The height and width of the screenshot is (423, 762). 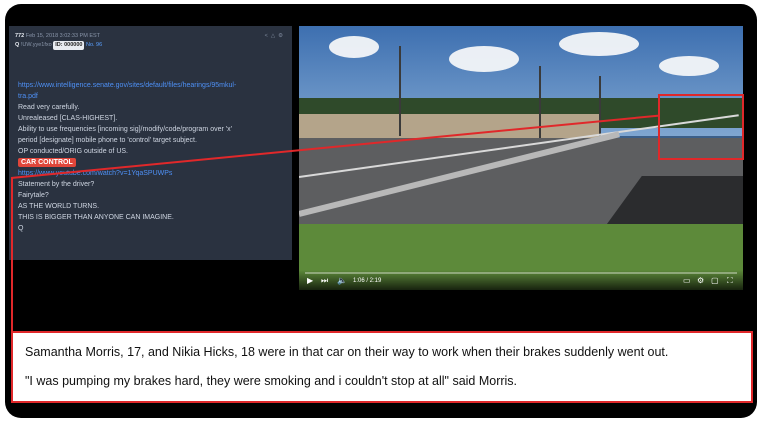 I want to click on post-no-link: No. 96, so click(x=94, y=45).